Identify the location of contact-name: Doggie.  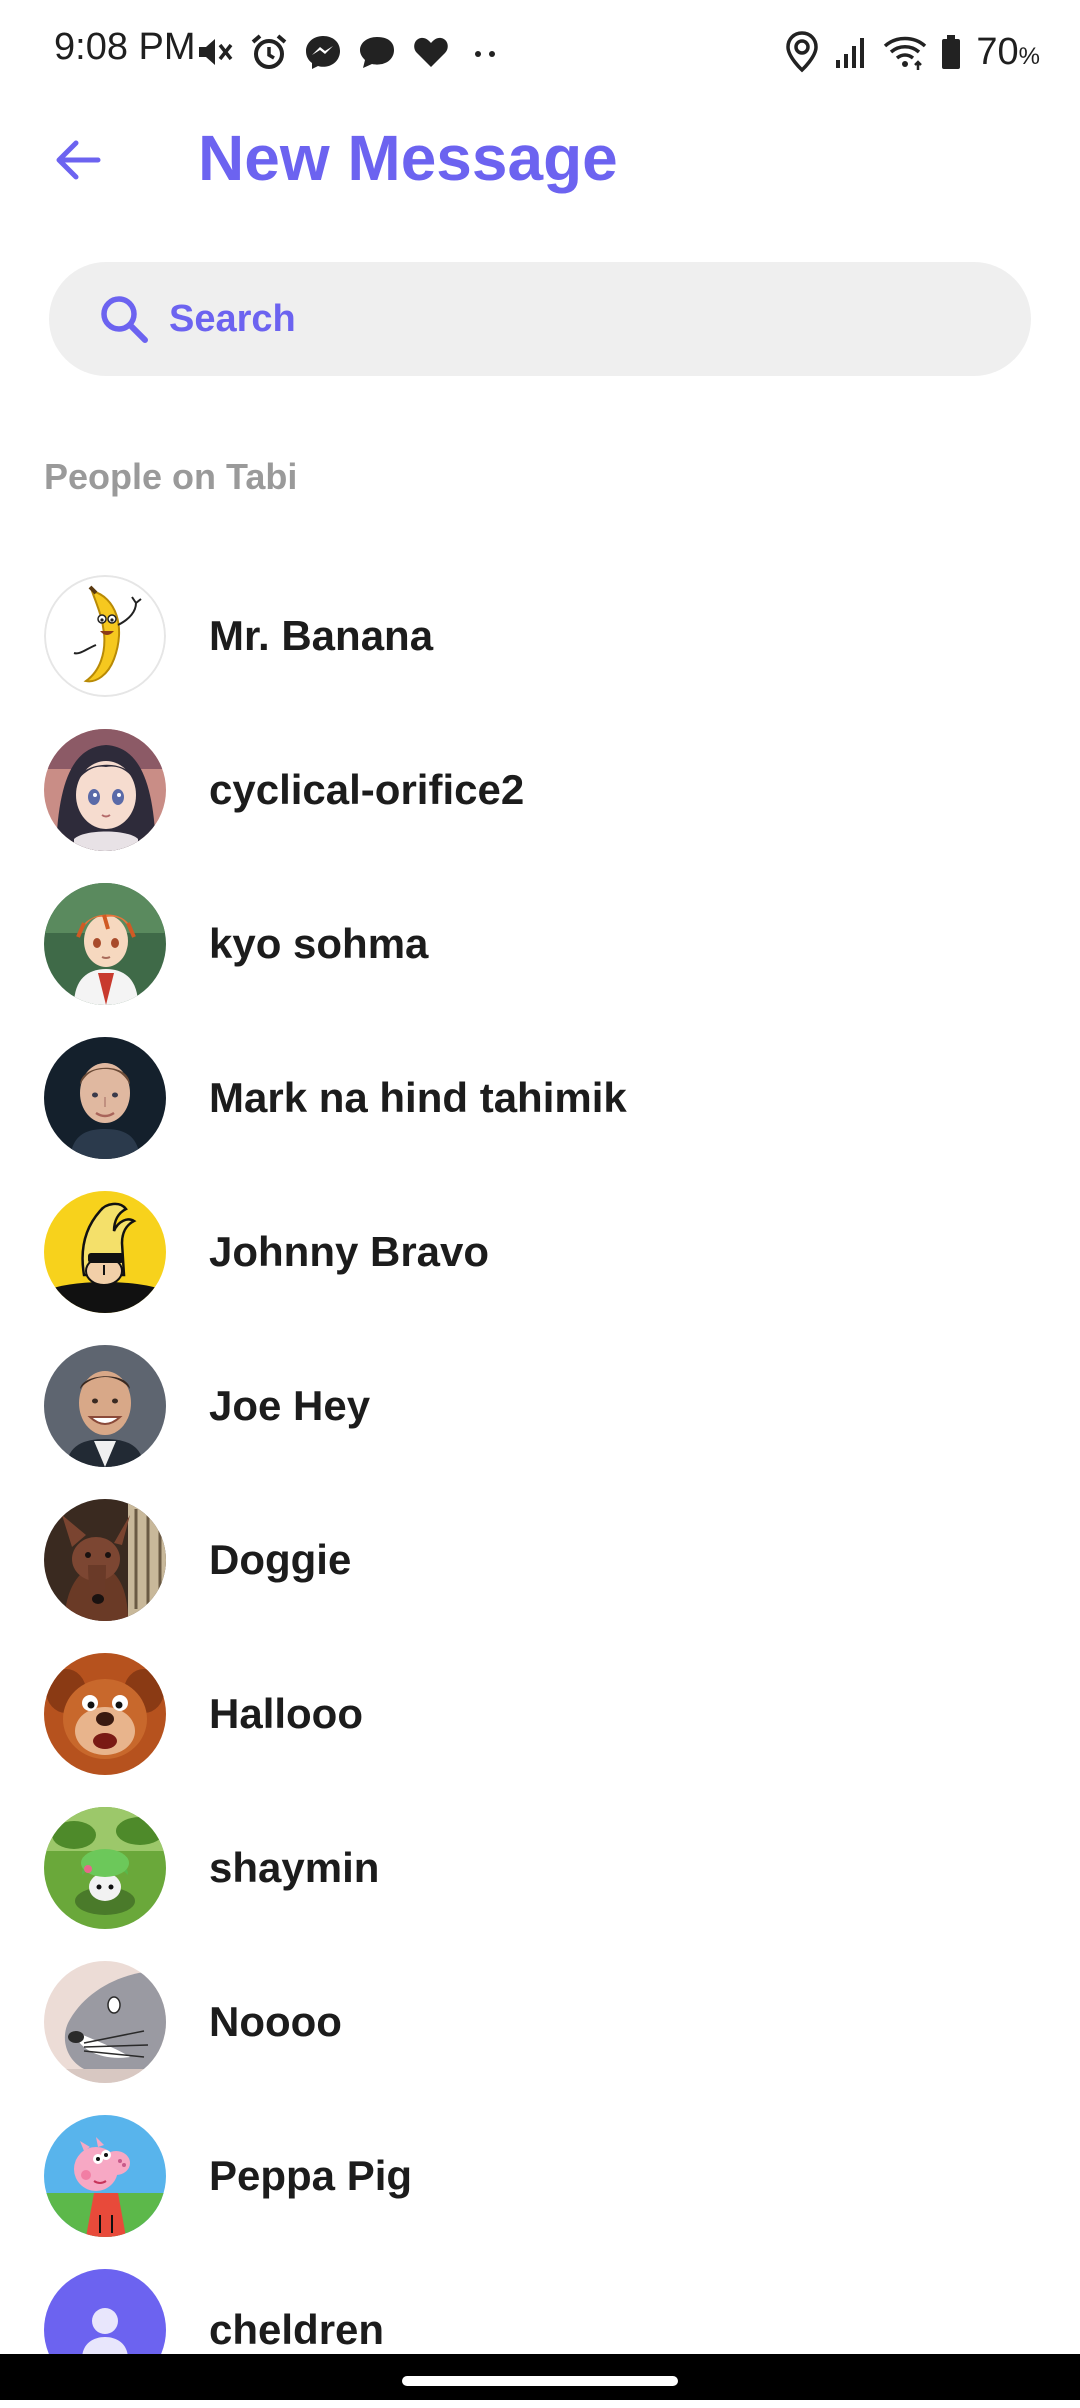
(280, 1559).